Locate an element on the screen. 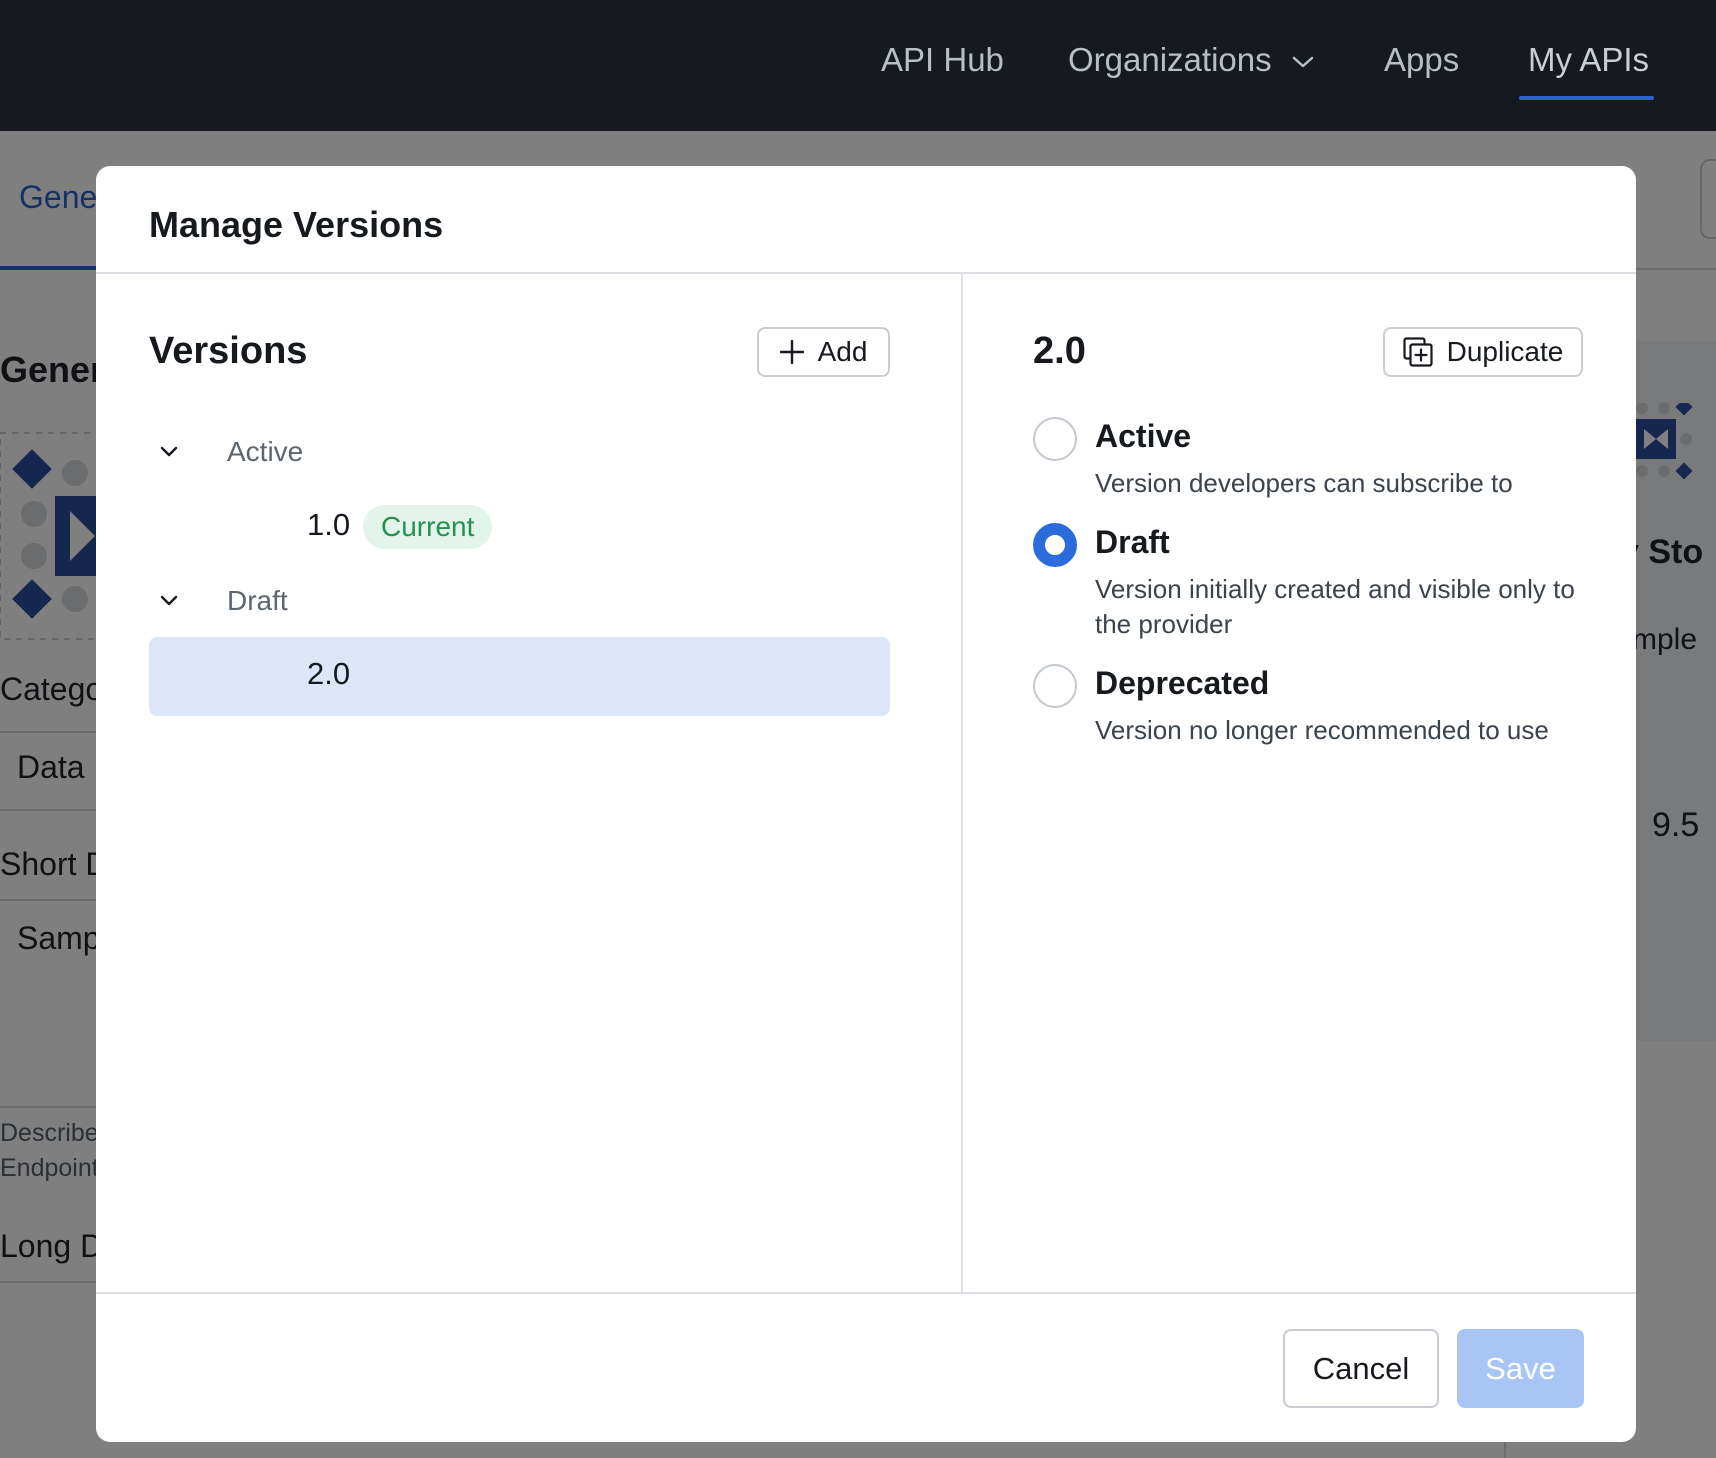 The width and height of the screenshot is (1716, 1458). group-label-draft: Draft is located at coordinates (257, 600).